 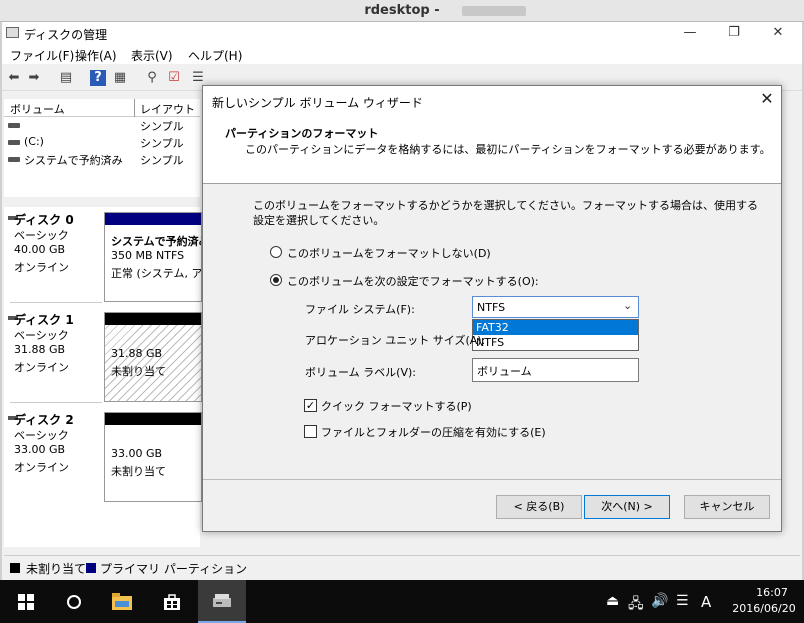 I want to click on minimize-button: —, so click(x=690, y=33).